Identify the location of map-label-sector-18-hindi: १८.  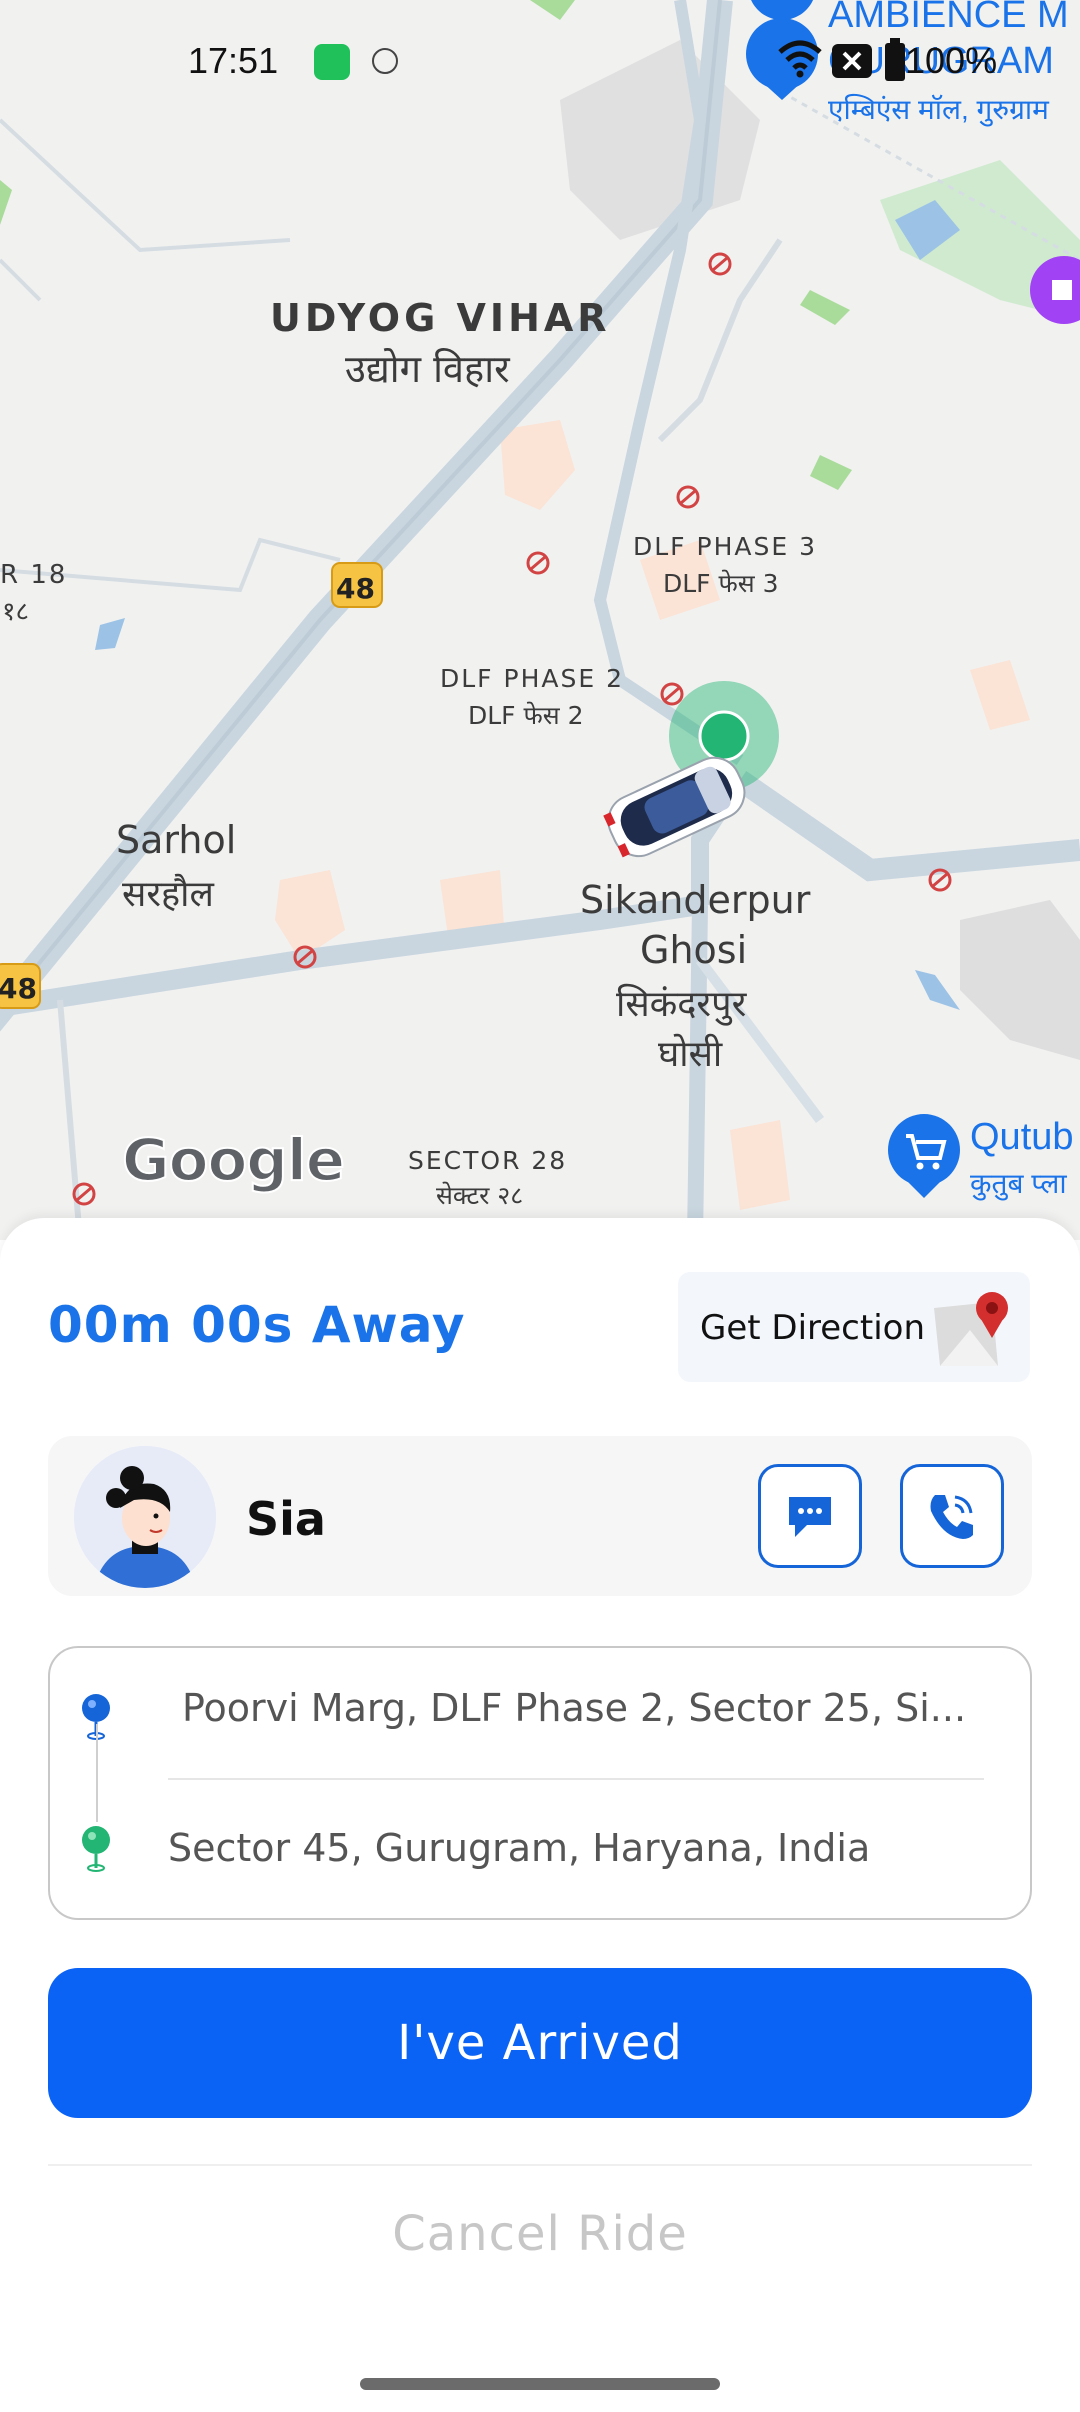
(16, 612).